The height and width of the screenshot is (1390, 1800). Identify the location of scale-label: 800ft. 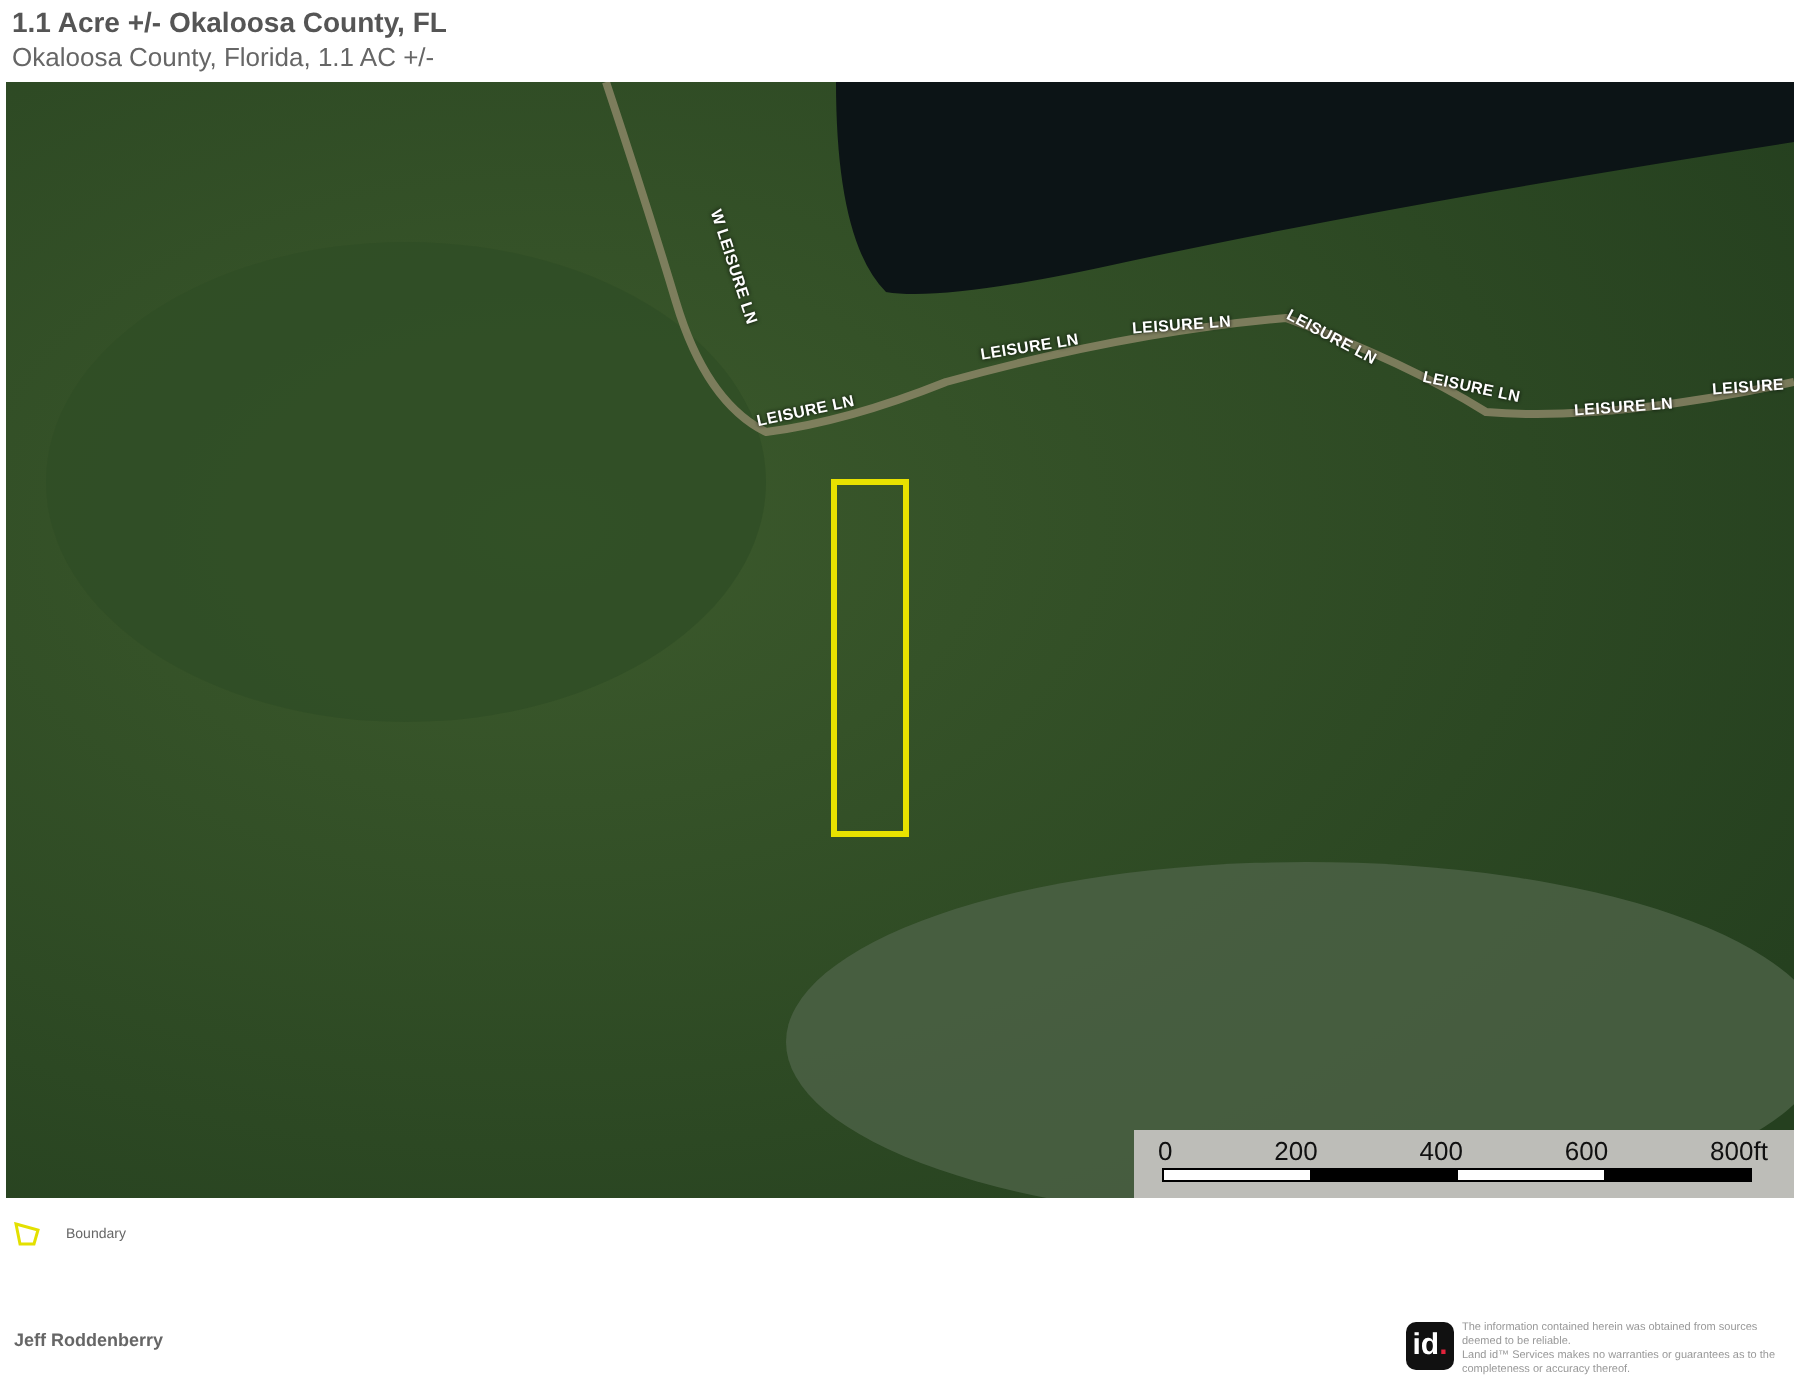
(1739, 1151).